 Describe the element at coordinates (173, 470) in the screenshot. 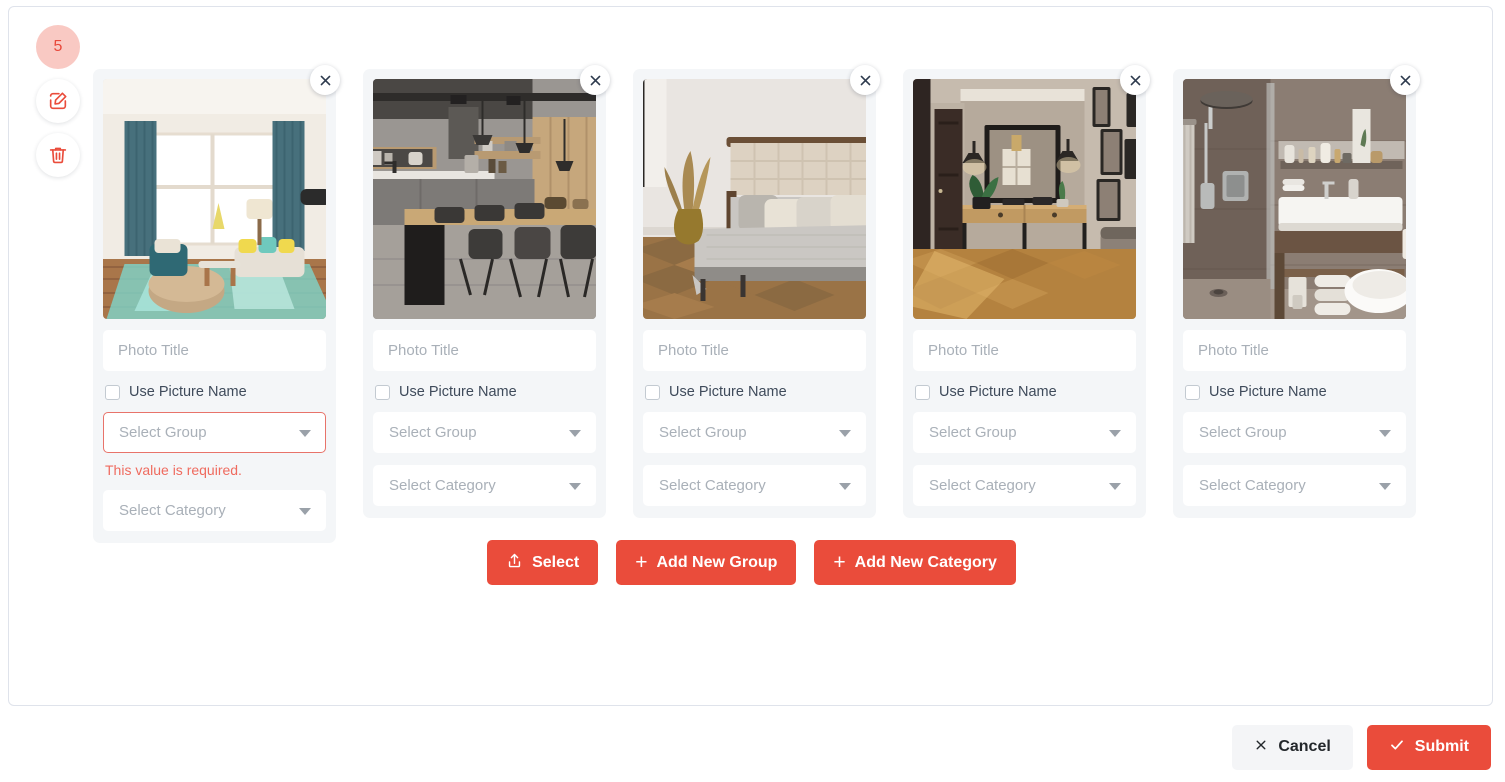

I see `group-error-message: This value is required.` at that location.